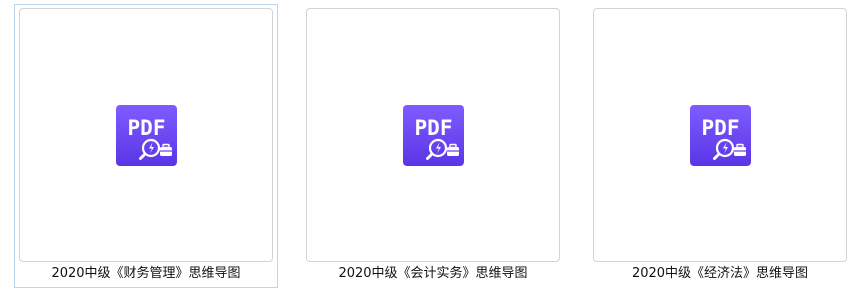 The width and height of the screenshot is (859, 291). Describe the element at coordinates (433, 273) in the screenshot. I see `file-name-label: 2020中级《会计实务》思维导图` at that location.